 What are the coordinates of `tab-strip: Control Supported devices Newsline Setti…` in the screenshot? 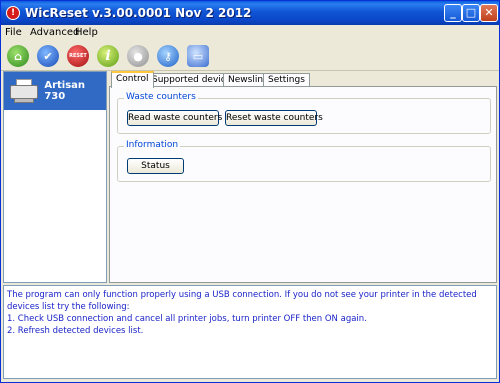 It's located at (304, 79).